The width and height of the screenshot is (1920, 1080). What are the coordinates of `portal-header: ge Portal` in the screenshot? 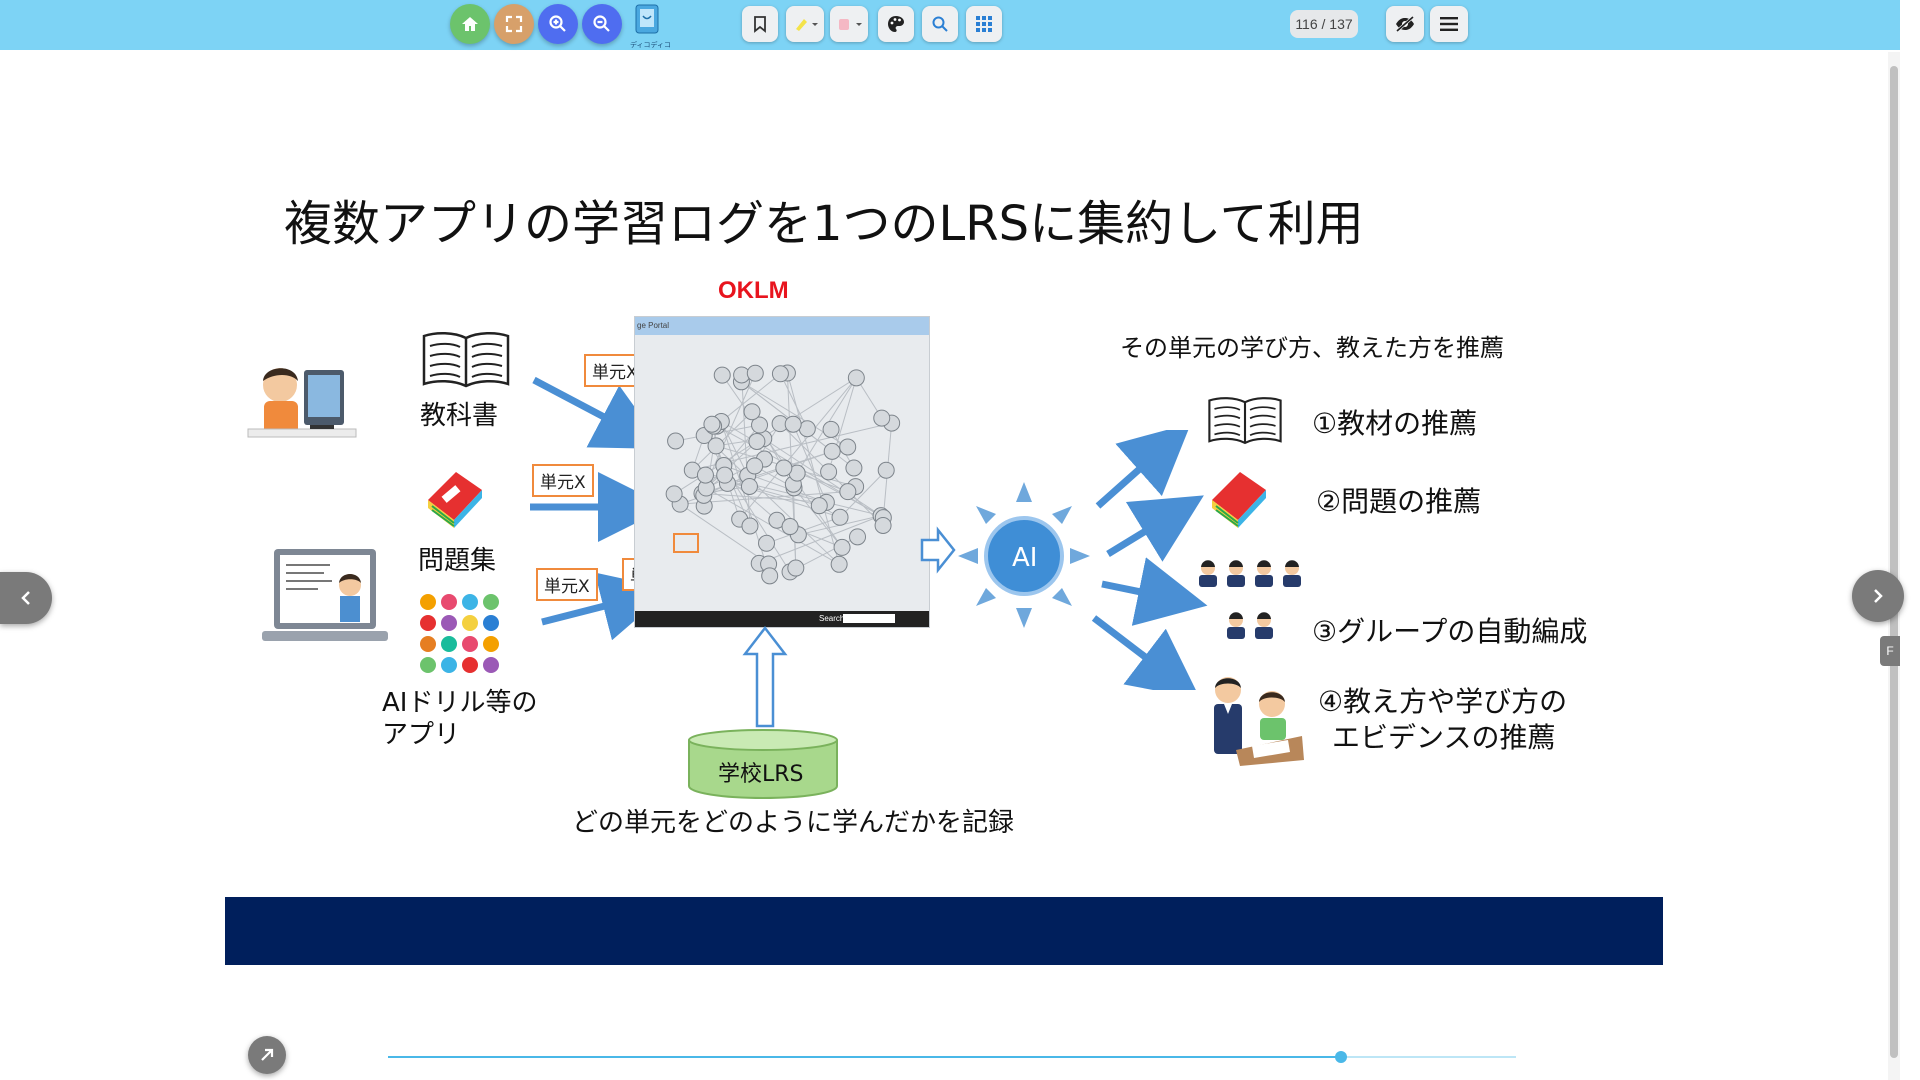 It's located at (782, 326).